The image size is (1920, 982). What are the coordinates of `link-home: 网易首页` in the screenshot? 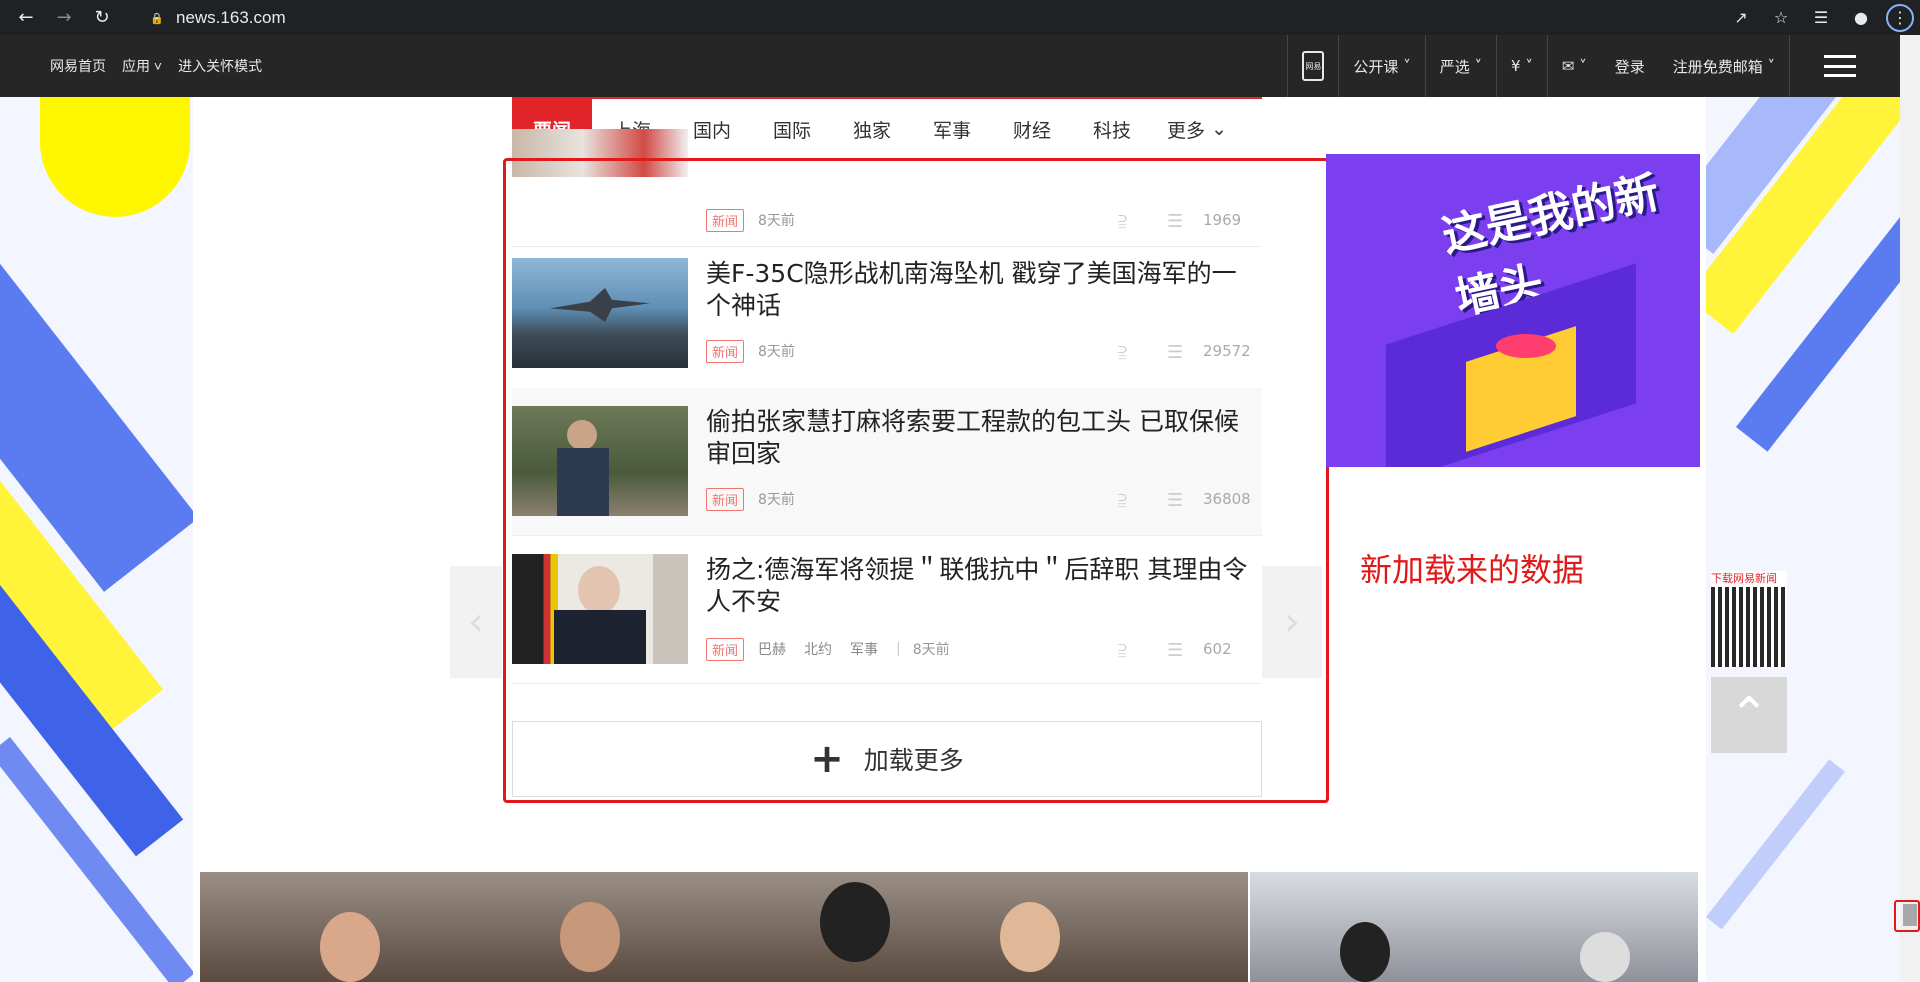 It's located at (78, 66).